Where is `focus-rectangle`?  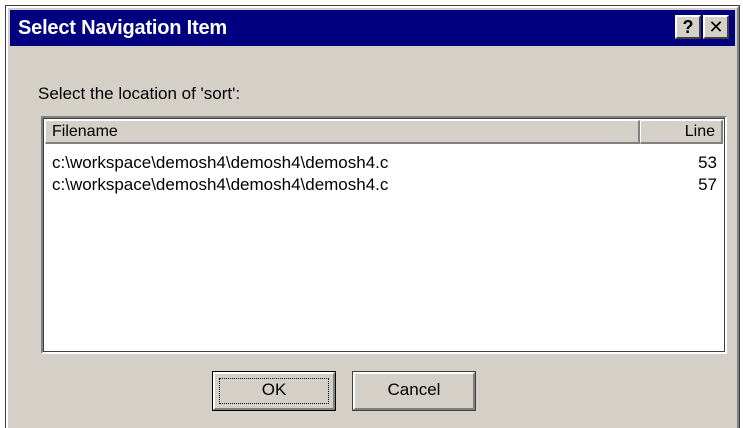 focus-rectangle is located at coordinates (274, 391).